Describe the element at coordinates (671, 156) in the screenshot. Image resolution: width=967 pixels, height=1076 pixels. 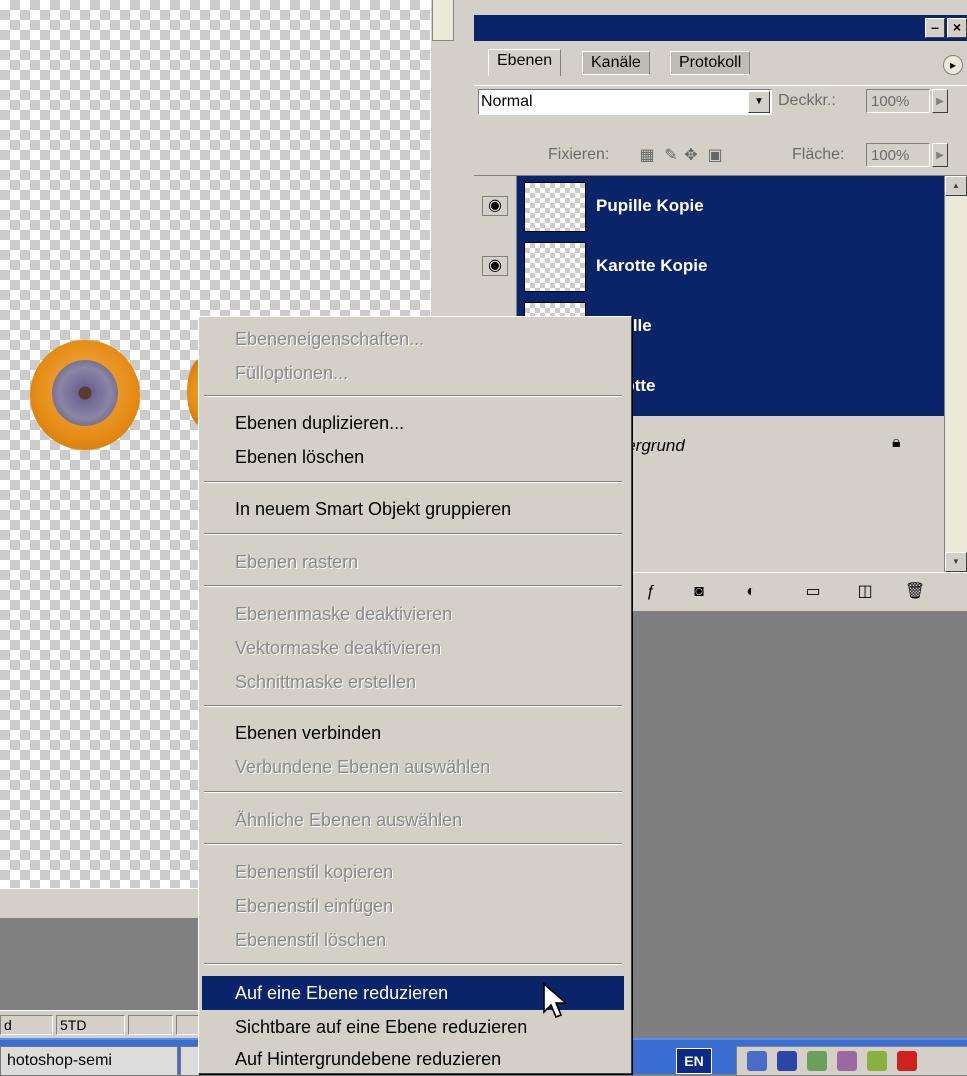
I see `lock-pixels-icon: ✎` at that location.